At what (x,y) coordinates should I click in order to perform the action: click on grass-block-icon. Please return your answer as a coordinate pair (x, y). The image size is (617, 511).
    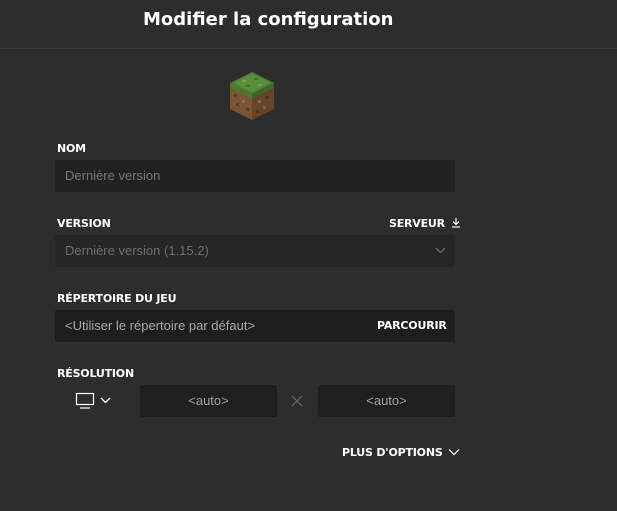
    Looking at the image, I should click on (252, 96).